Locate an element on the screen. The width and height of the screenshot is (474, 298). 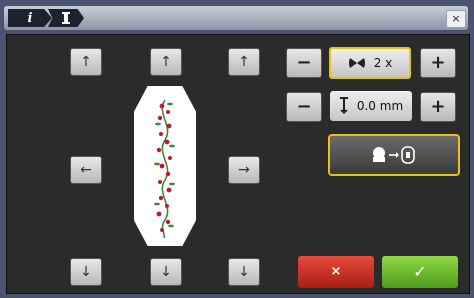
breadcrumb-info: i is located at coordinates (30, 18).